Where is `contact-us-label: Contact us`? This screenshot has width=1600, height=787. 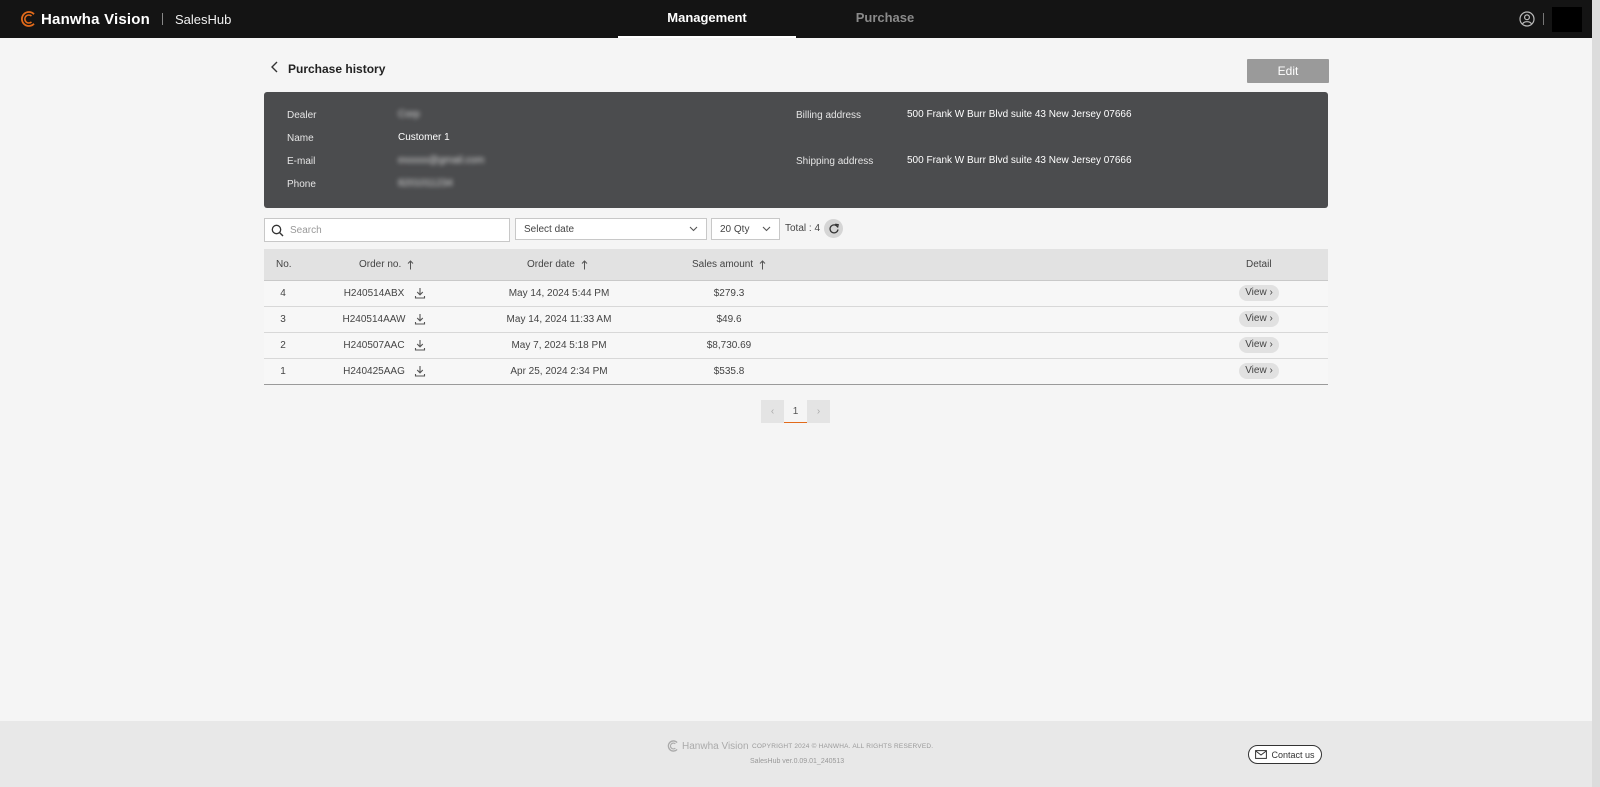 contact-us-label: Contact us is located at coordinates (1293, 754).